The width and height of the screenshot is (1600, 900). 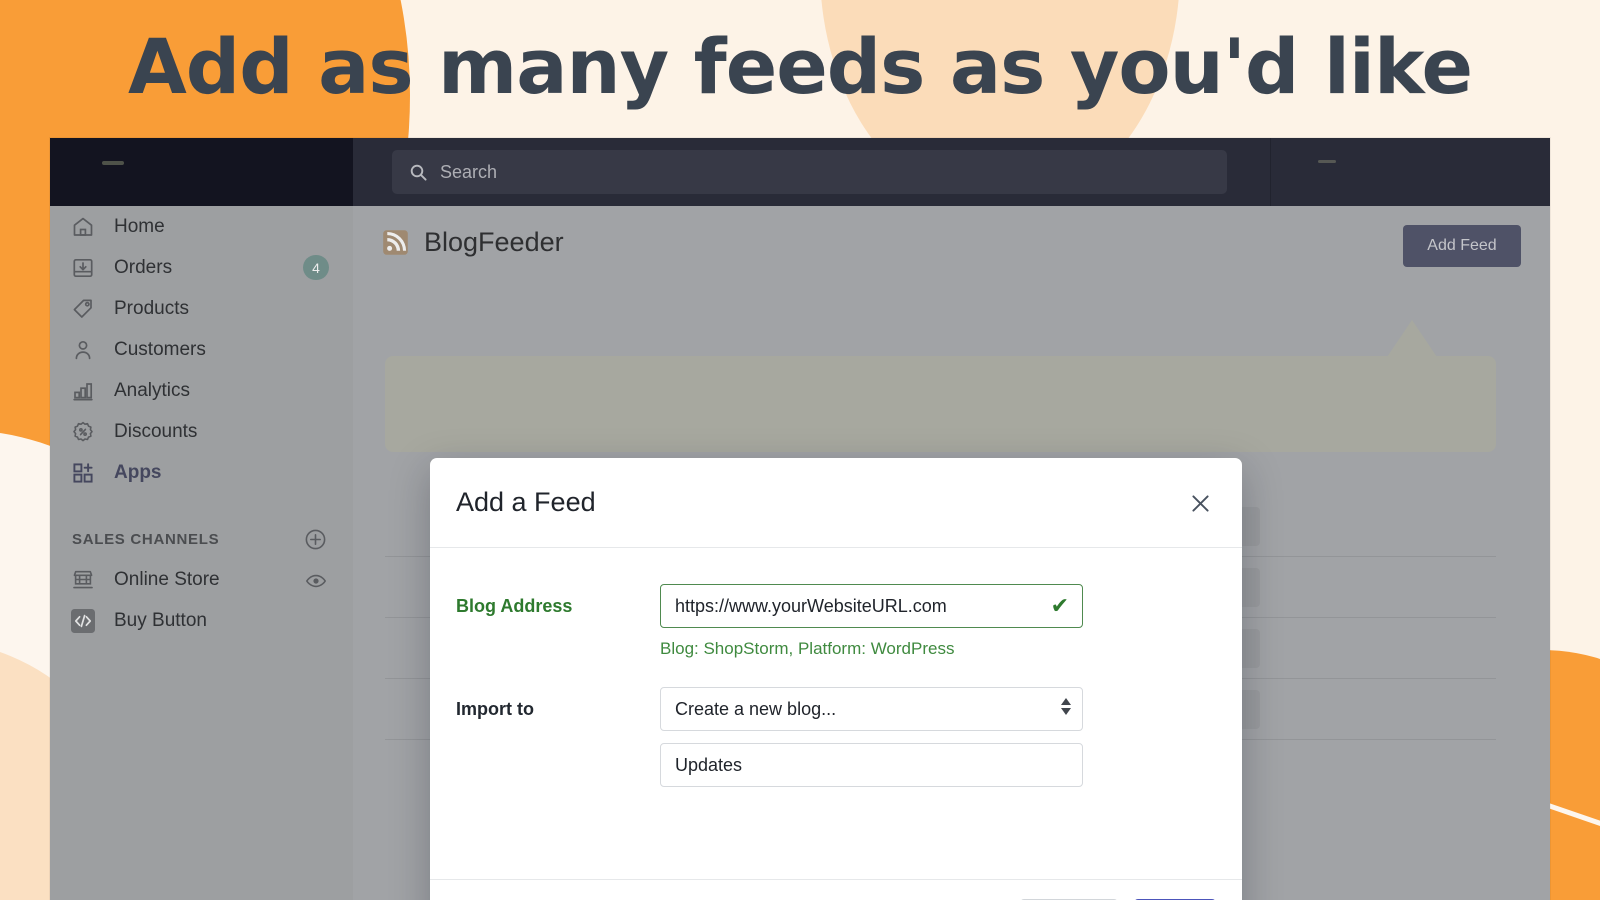 I want to click on blog-address-input-wrapper: ✔, so click(x=871, y=606).